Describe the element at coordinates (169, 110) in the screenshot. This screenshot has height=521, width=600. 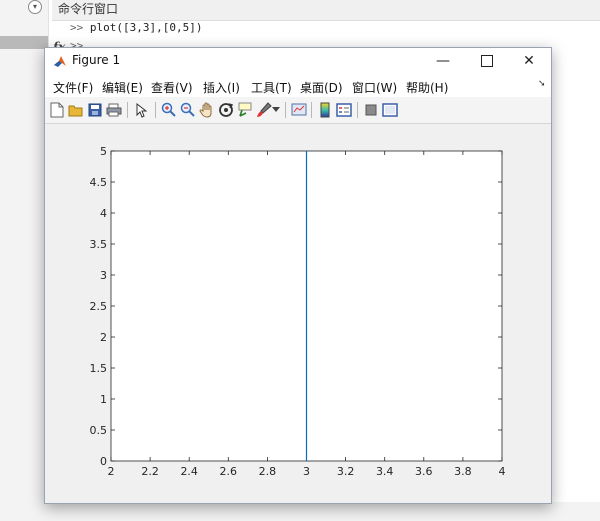
I see `zoom-in-icon` at that location.